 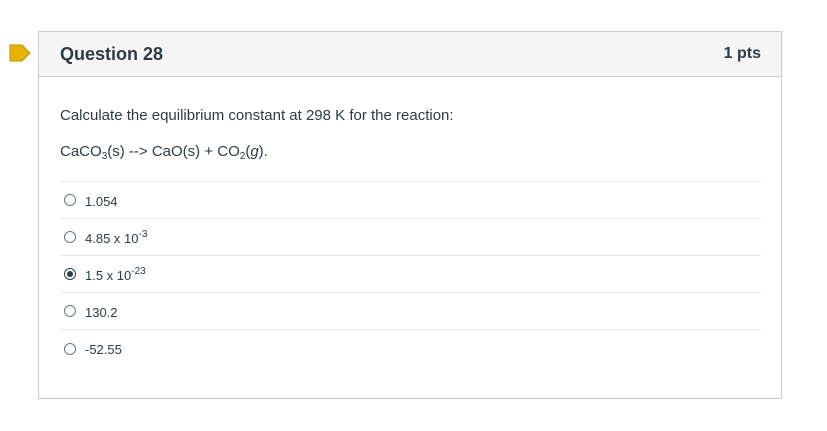 What do you see at coordinates (742, 53) in the screenshot?
I see `question-points: 1 pts` at bounding box center [742, 53].